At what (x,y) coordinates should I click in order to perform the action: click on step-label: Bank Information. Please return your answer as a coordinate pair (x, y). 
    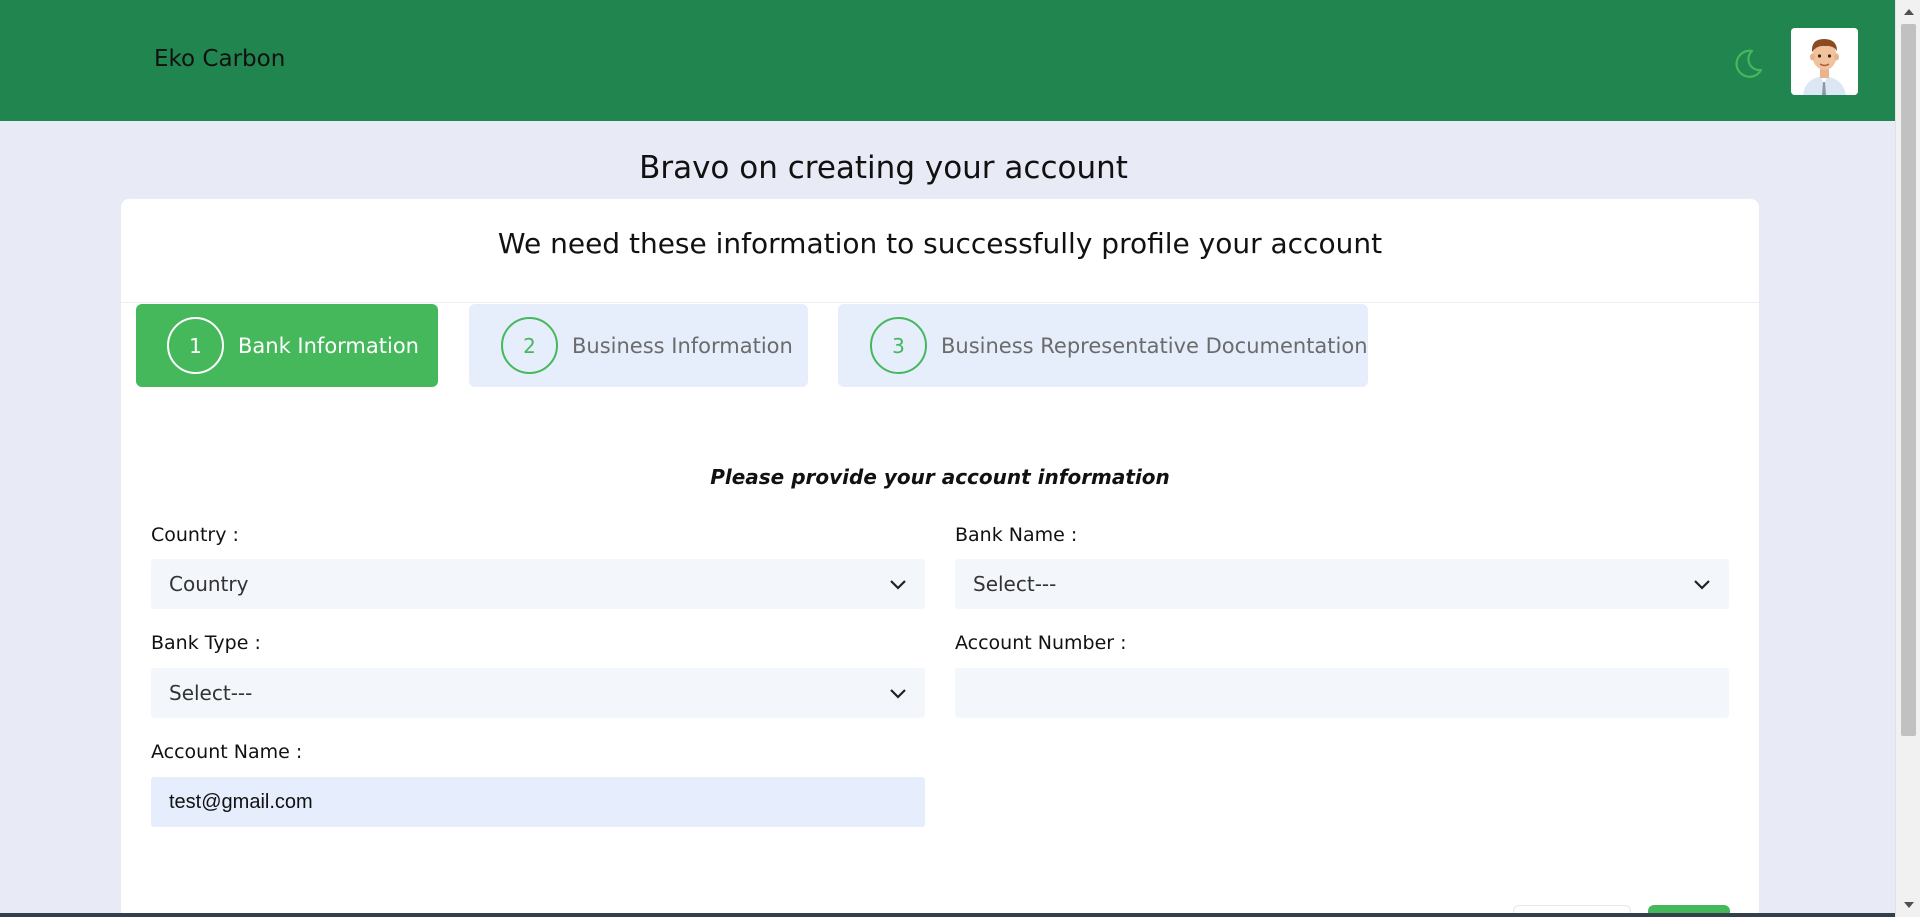
    Looking at the image, I should click on (328, 345).